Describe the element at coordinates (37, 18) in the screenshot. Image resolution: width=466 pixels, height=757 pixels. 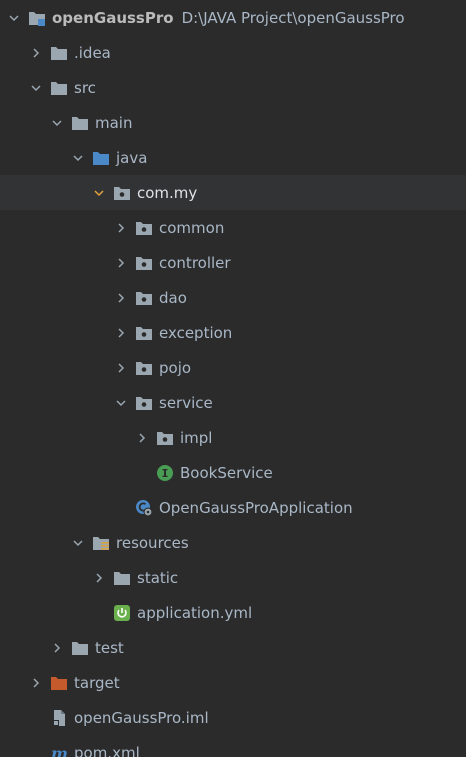
I see `module-folder-icon` at that location.